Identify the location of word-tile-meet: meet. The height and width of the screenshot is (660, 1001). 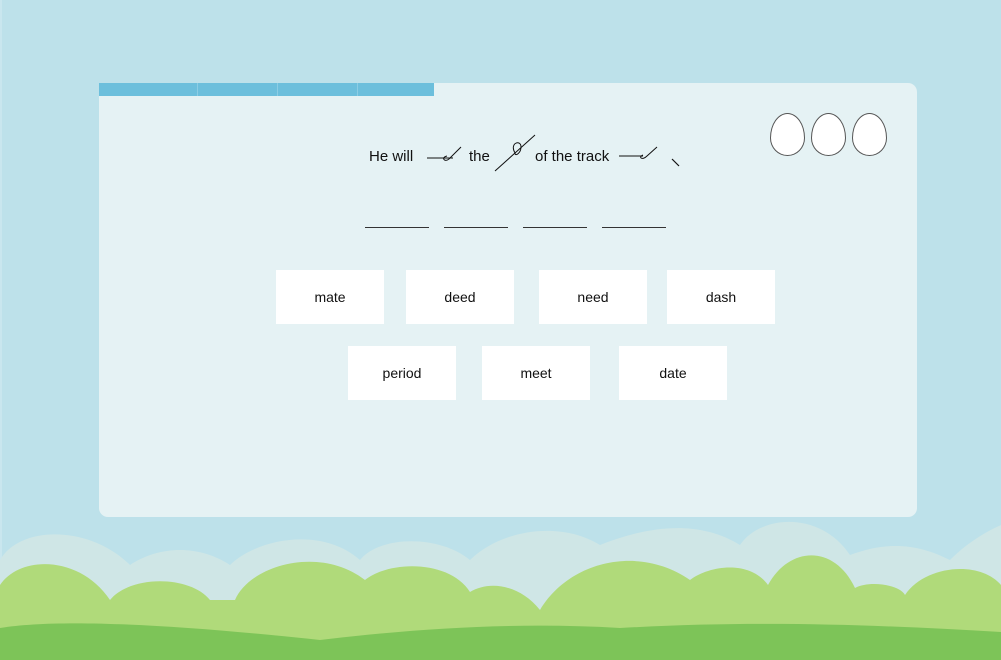
(536, 373).